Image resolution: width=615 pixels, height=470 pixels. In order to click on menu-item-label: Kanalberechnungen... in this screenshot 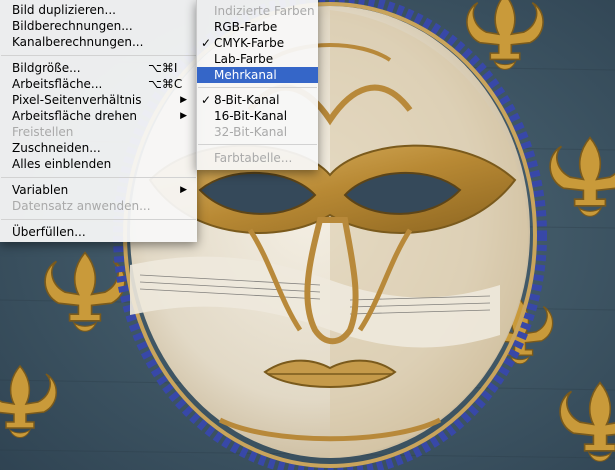, I will do `click(78, 42)`.